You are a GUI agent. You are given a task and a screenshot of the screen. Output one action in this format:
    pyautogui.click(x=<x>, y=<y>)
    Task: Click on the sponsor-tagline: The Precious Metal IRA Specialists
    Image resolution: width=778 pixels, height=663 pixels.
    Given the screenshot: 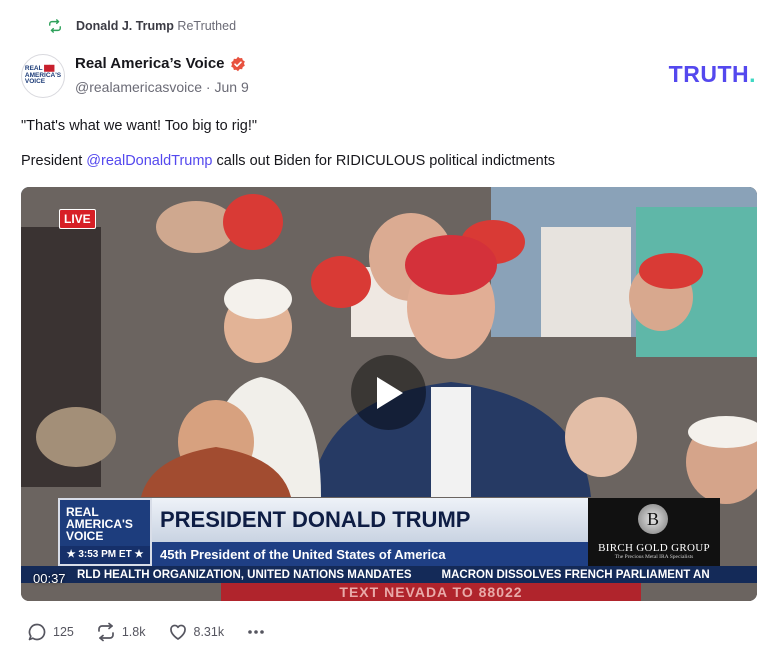 What is the action you would take?
    pyautogui.click(x=654, y=557)
    